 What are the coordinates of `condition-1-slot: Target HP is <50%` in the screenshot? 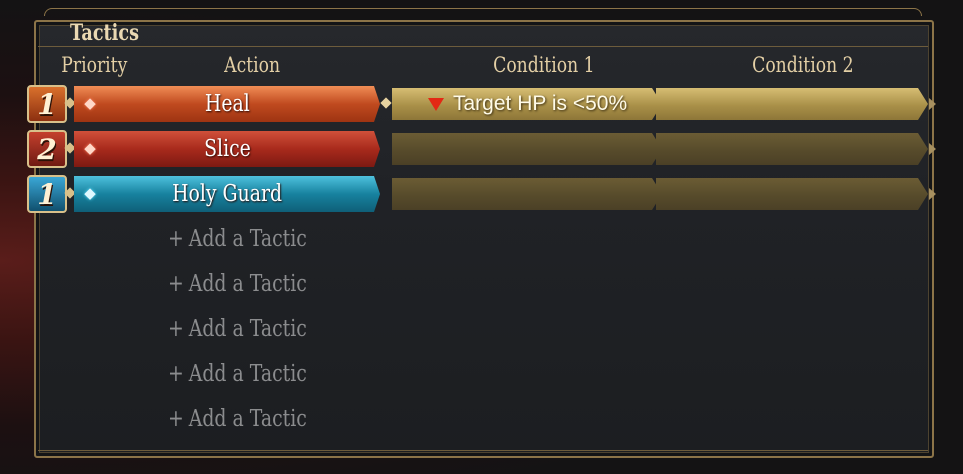 It's located at (527, 104).